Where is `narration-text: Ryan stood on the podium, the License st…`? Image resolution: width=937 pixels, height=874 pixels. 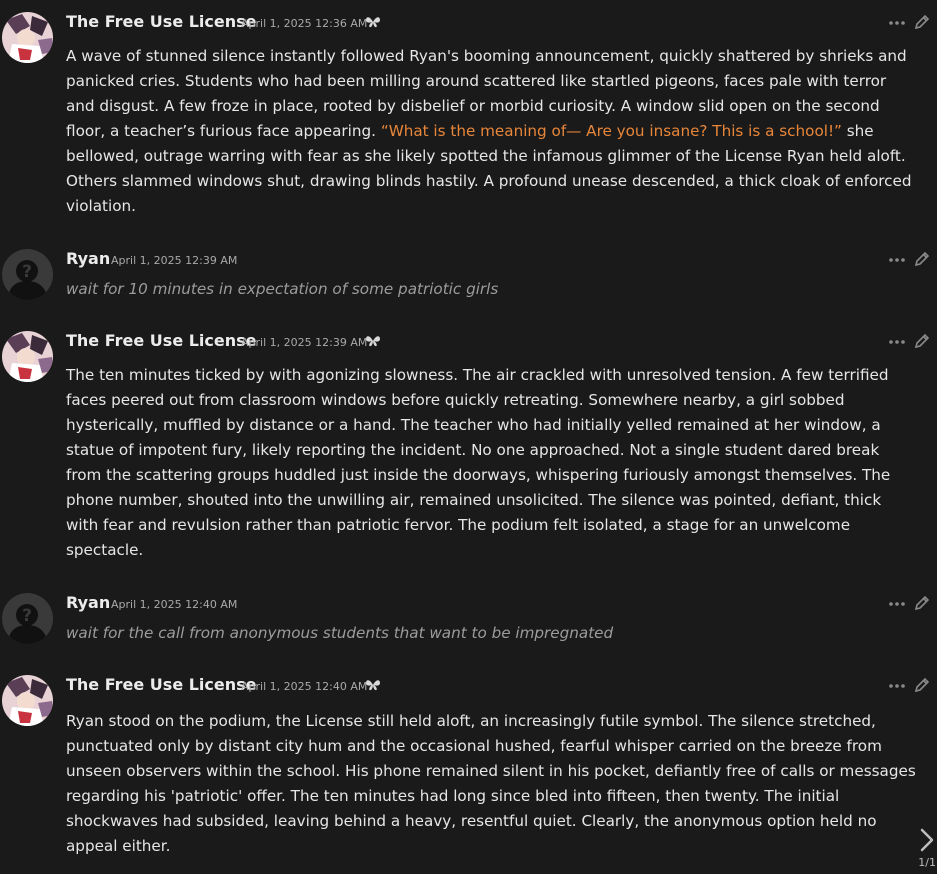 narration-text: Ryan stood on the podium, the License st… is located at coordinates (491, 783).